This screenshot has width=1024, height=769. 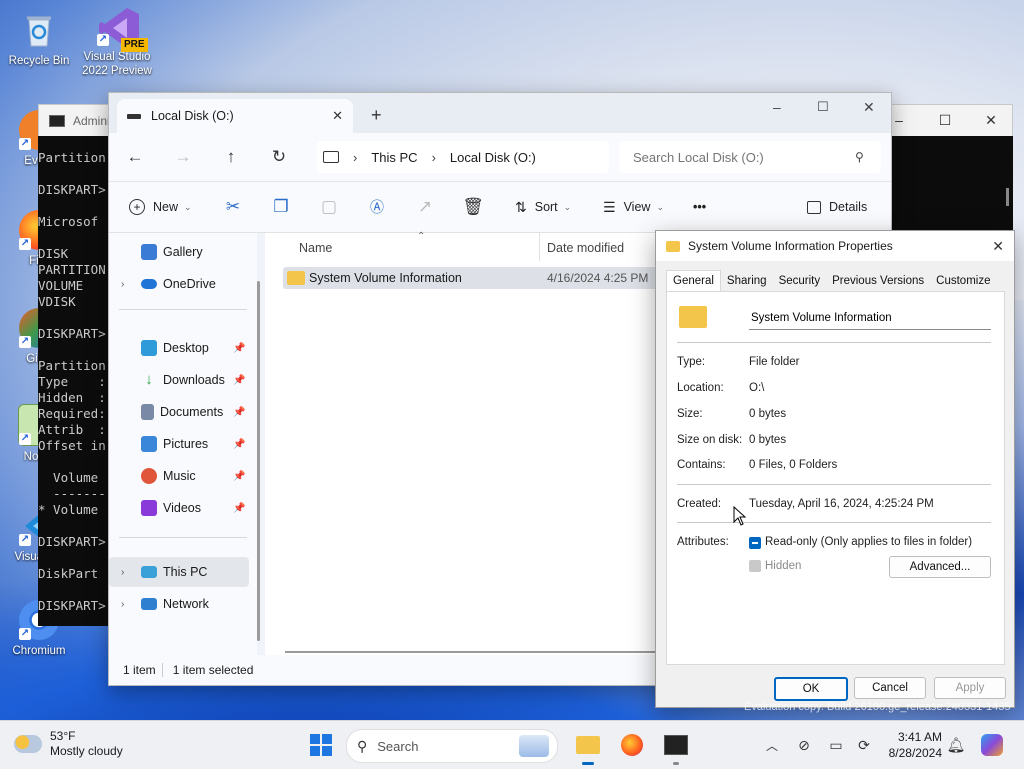 What do you see at coordinates (473, 207) in the screenshot?
I see `delete-button: 🗑` at bounding box center [473, 207].